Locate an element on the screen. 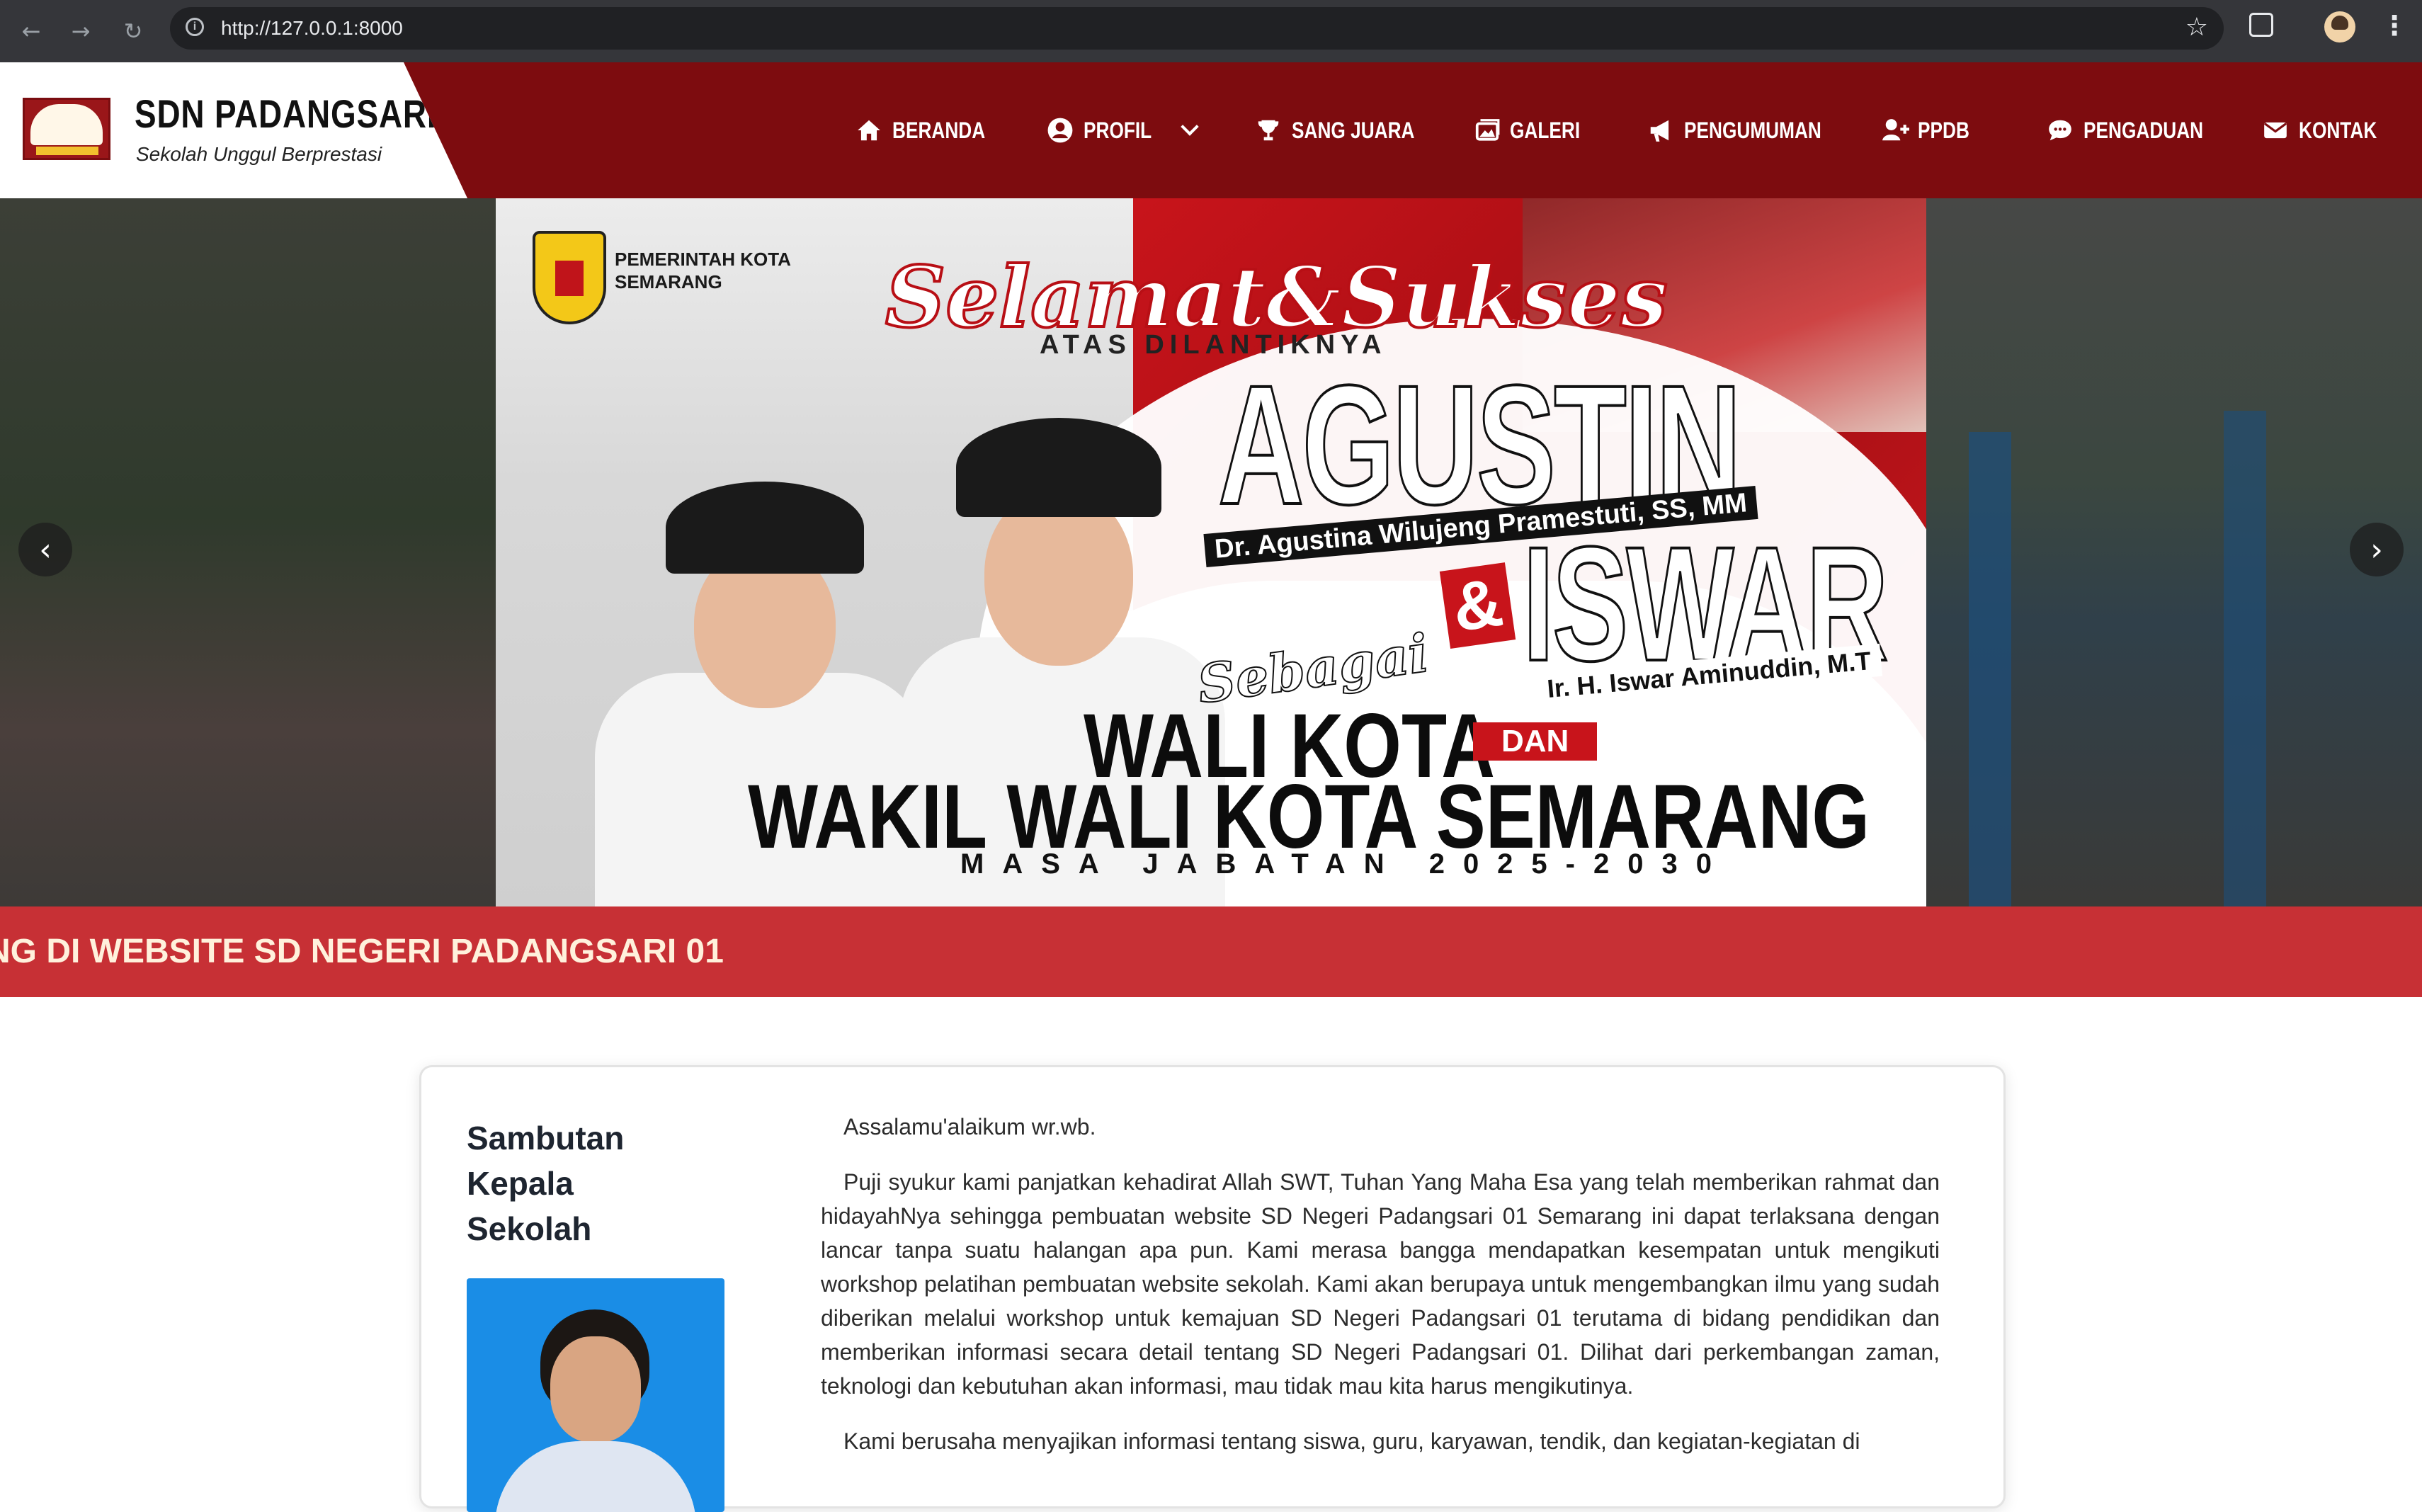 The image size is (2422, 1512). nav-profil: PROFIL is located at coordinates (1124, 130).